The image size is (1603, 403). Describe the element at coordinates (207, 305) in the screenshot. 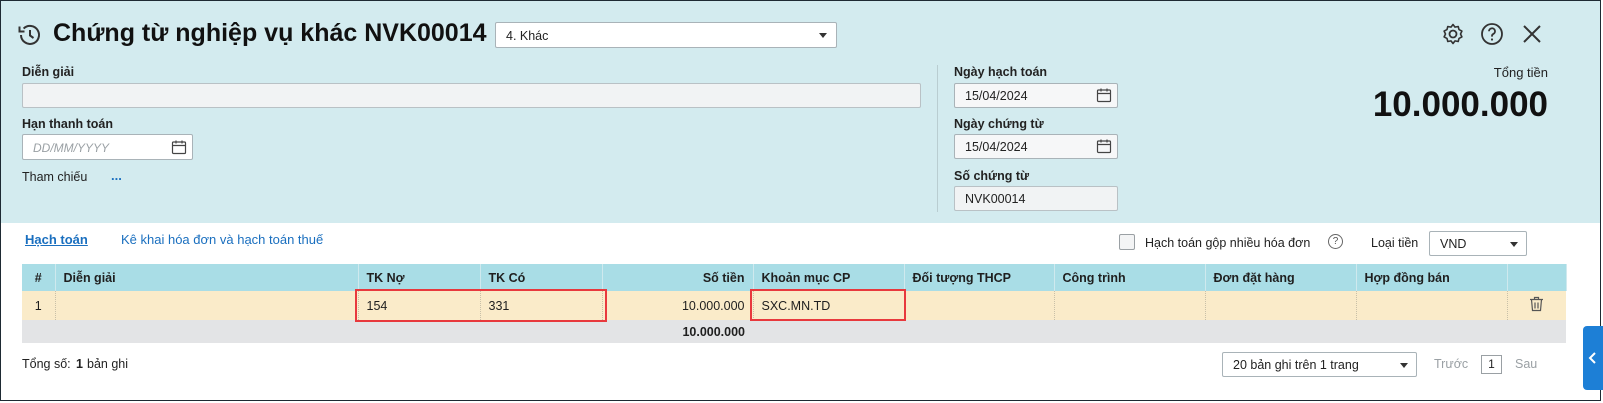

I see `cell-description` at that location.